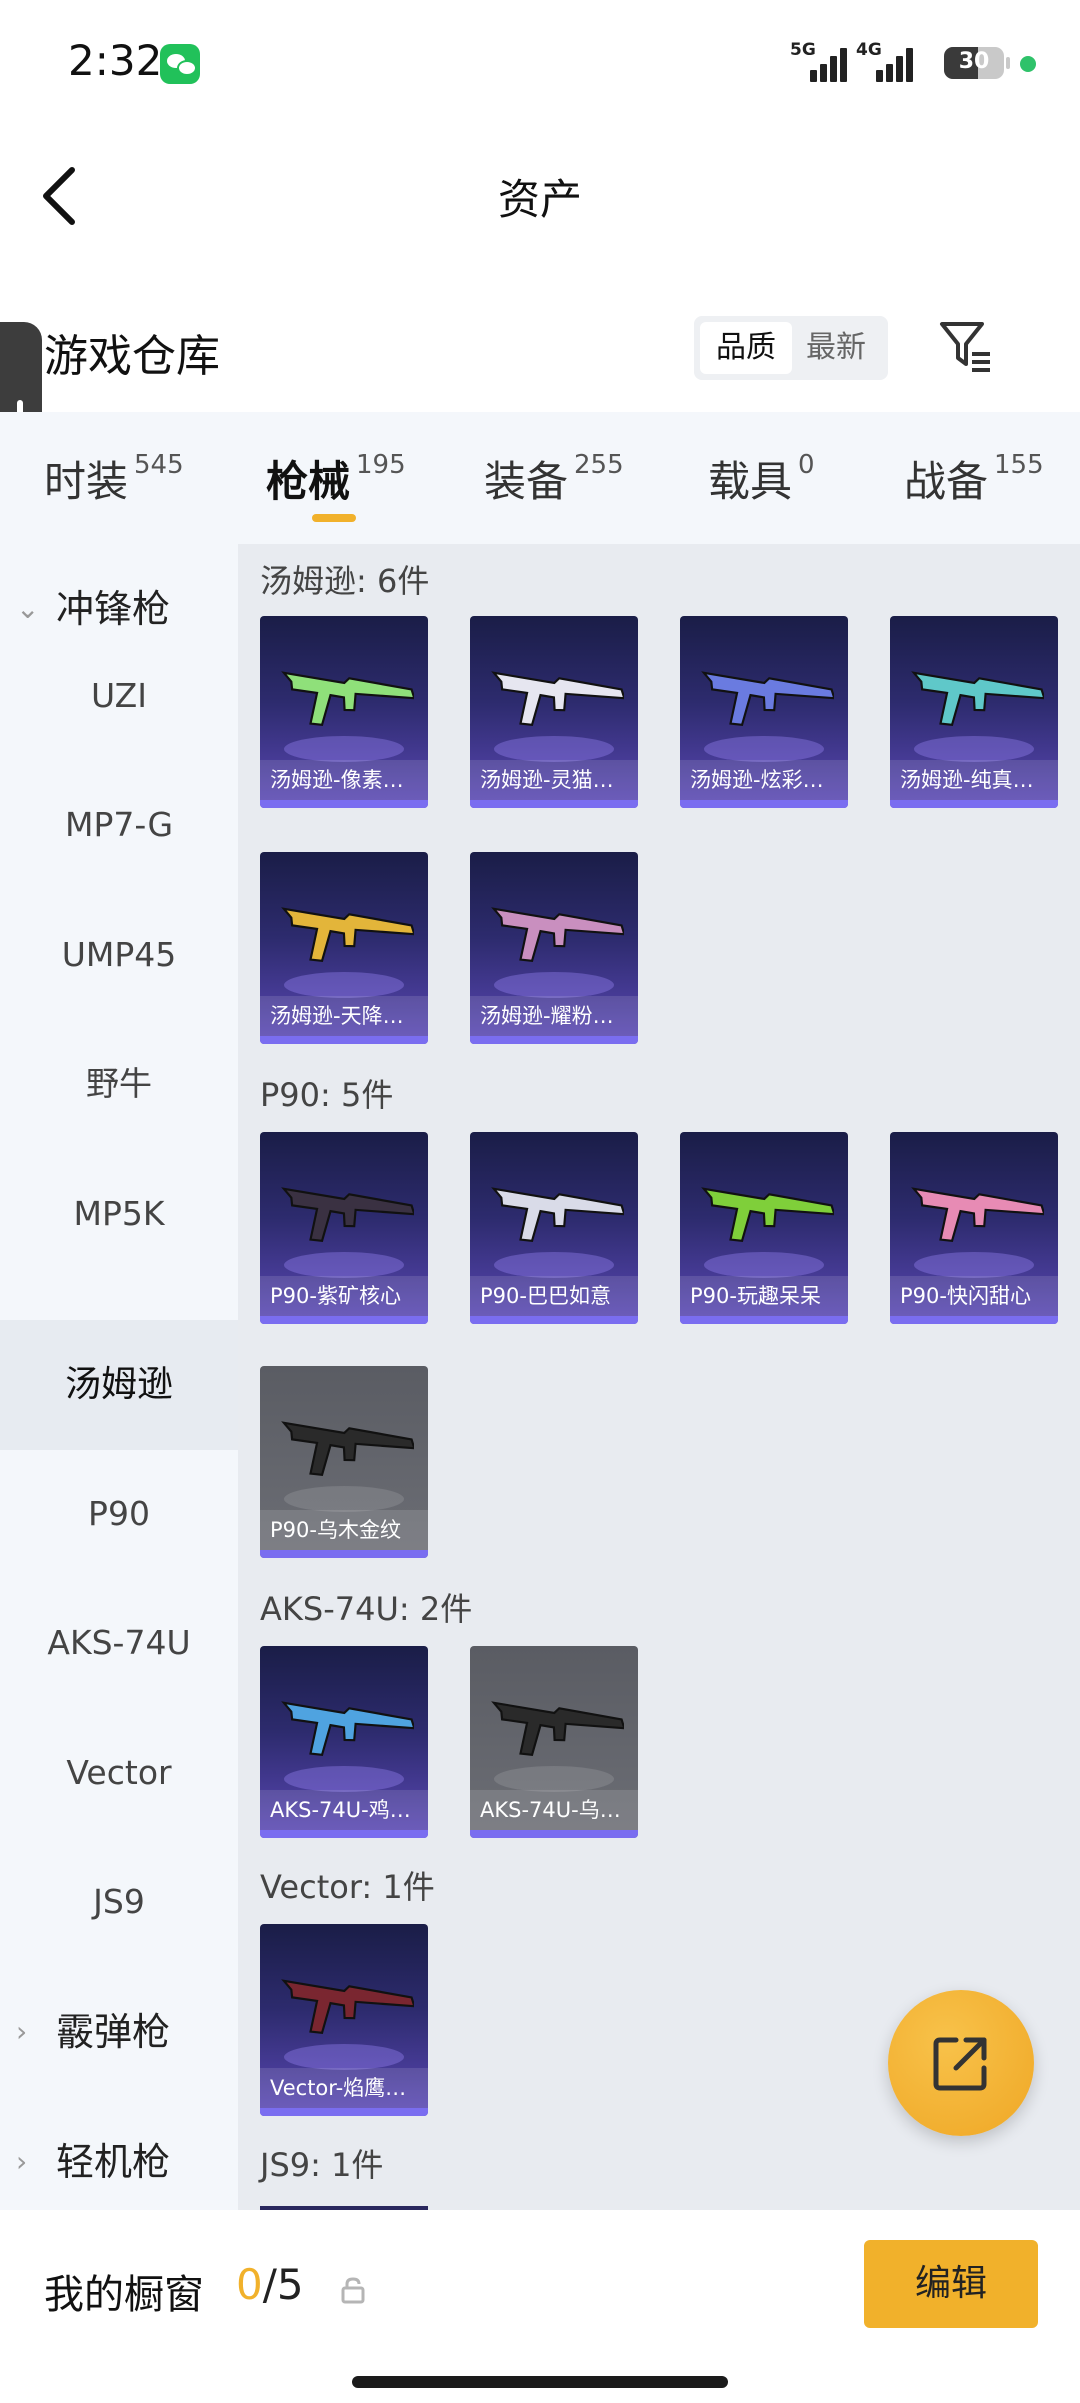 This screenshot has width=1080, height=2403. Describe the element at coordinates (290, 2284) in the screenshot. I see `showcase-max: 5` at that location.